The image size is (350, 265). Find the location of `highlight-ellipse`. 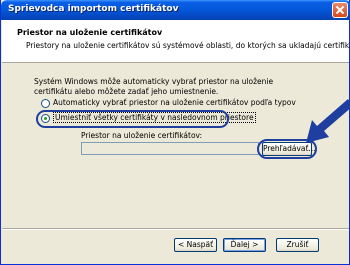

highlight-ellipse is located at coordinates (132, 119).